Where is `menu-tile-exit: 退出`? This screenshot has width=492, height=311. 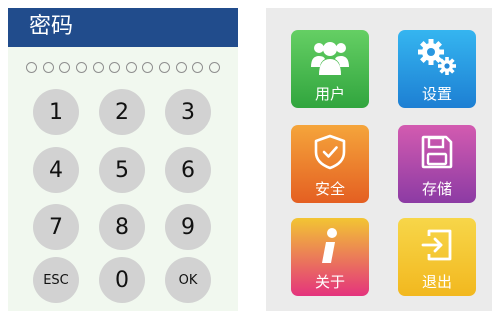 menu-tile-exit: 退出 is located at coordinates (437, 257).